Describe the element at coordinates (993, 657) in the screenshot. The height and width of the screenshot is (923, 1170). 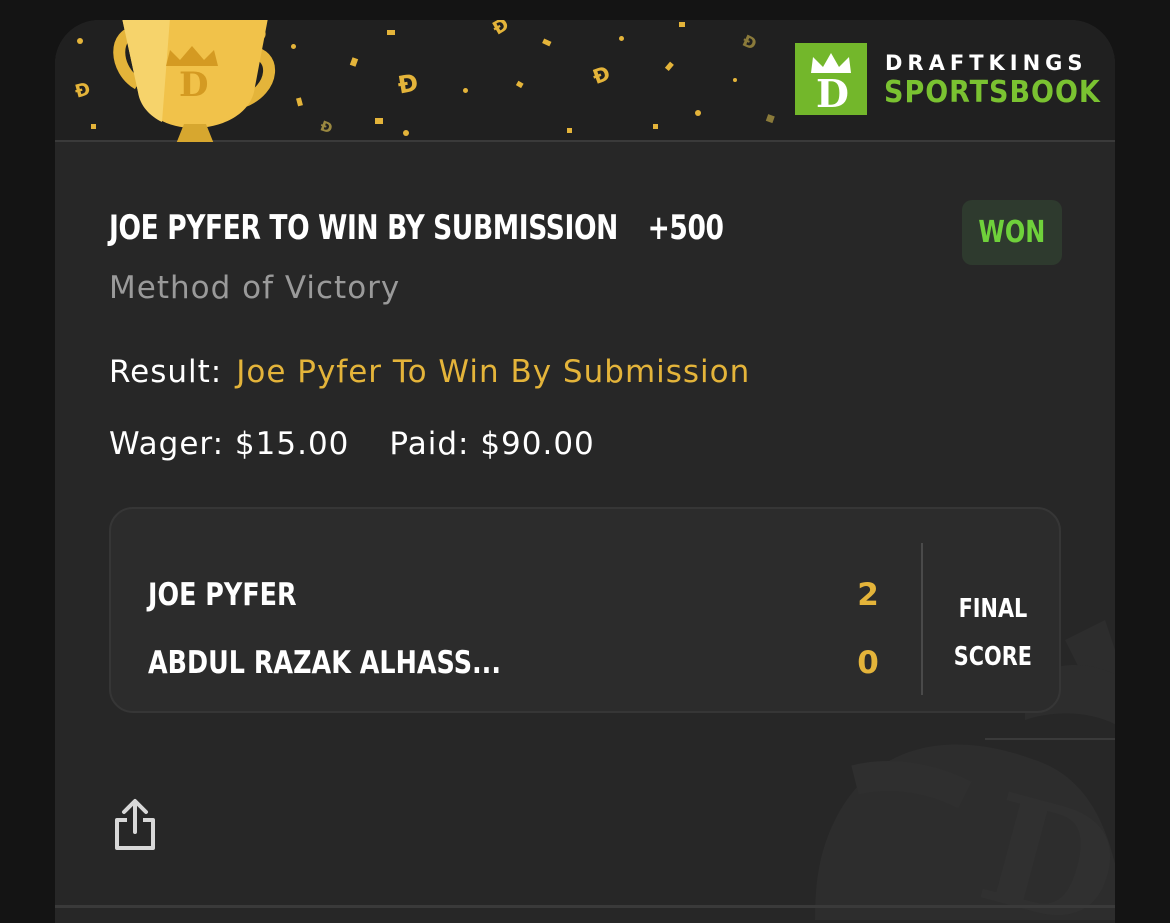
I see `final-label-line2: SCORE` at that location.